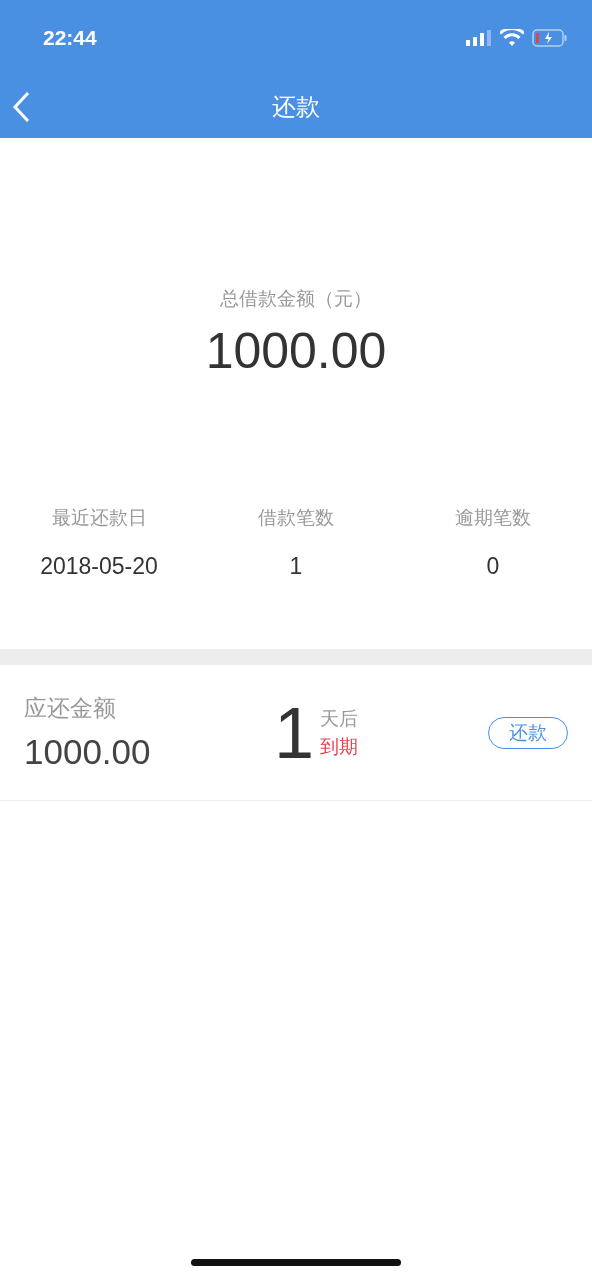 The width and height of the screenshot is (592, 1280). What do you see at coordinates (294, 732) in the screenshot?
I see `days-count: 1` at bounding box center [294, 732].